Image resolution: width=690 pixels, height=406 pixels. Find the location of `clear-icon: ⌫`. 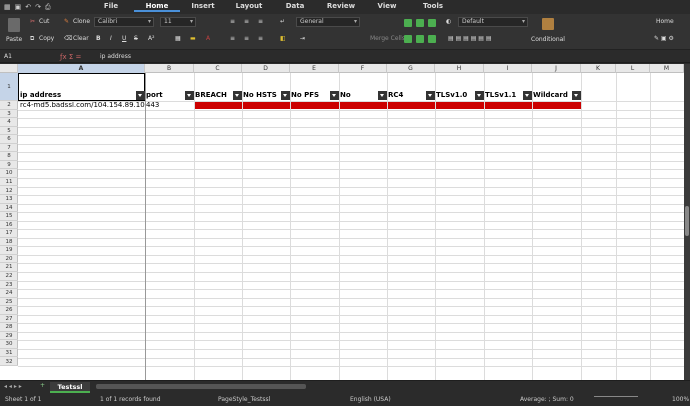

clear-icon: ⌫ is located at coordinates (68, 38).